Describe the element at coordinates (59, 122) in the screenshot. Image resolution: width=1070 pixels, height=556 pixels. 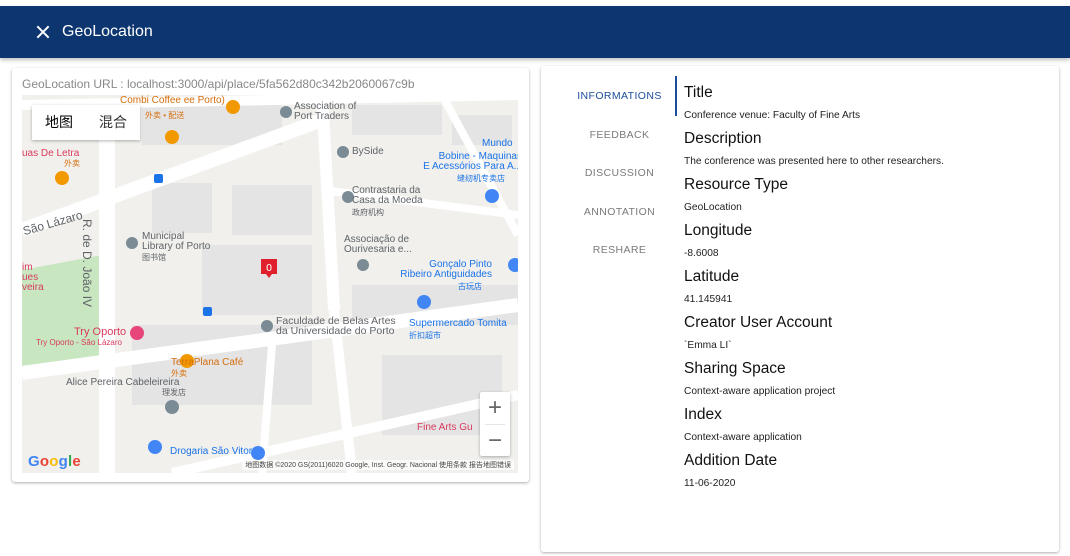
I see `map-type-map: 地图` at that location.